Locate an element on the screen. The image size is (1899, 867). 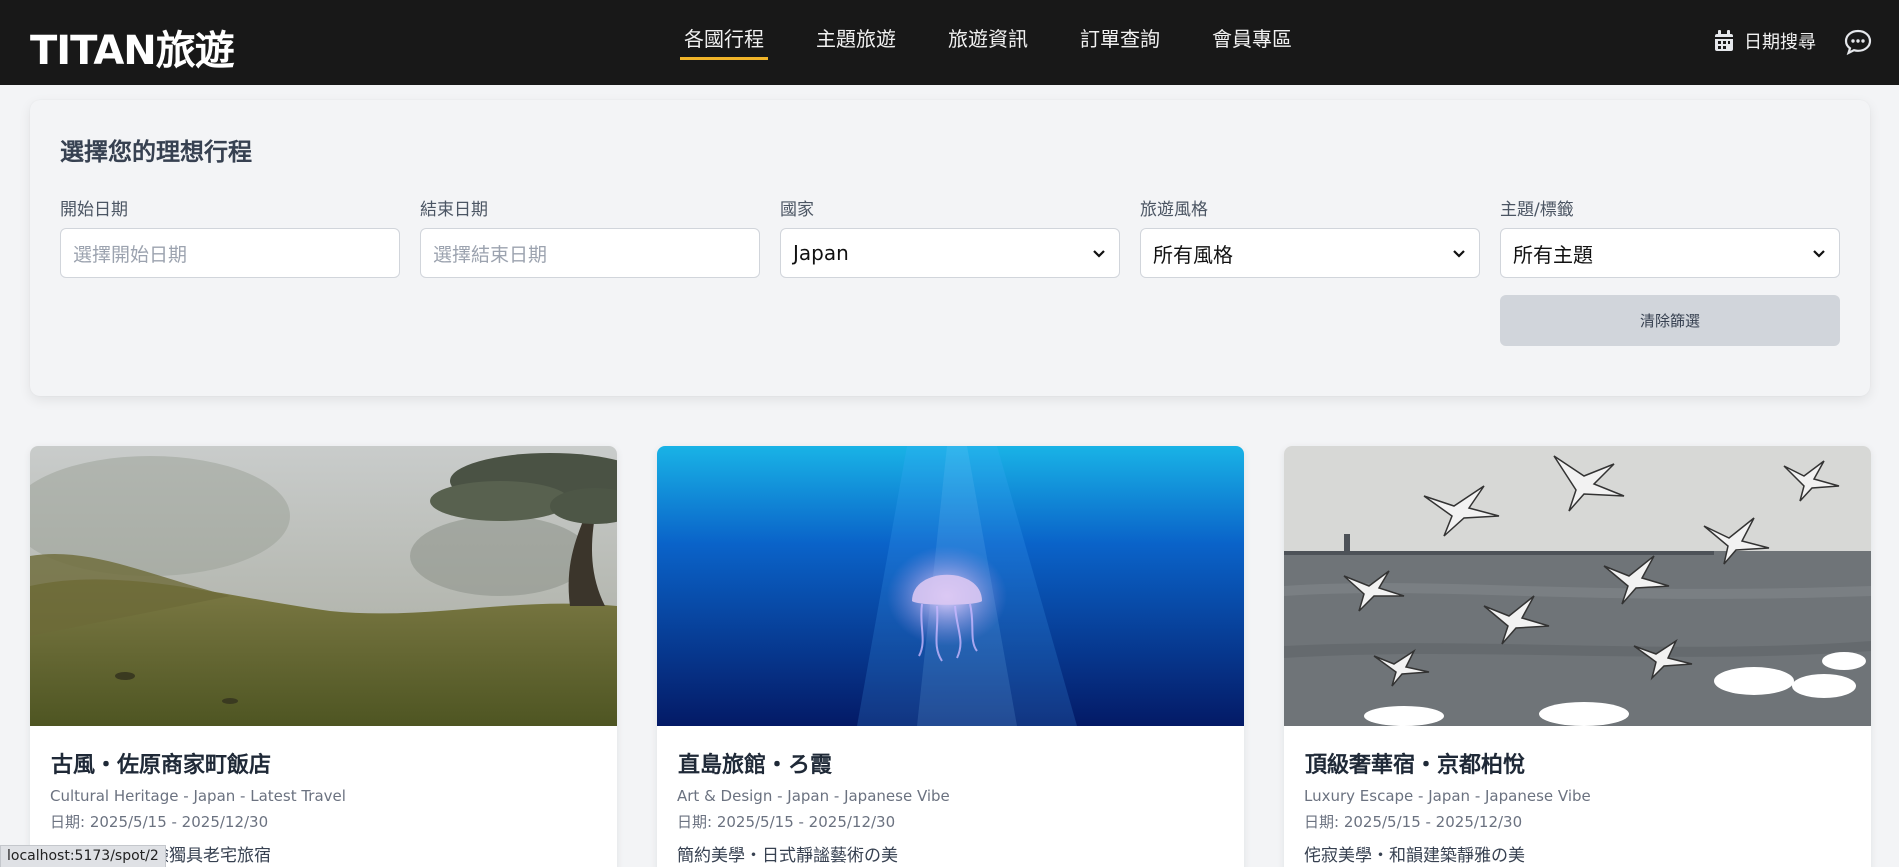
theme-select-value: 所有主題 is located at coordinates (1553, 254).